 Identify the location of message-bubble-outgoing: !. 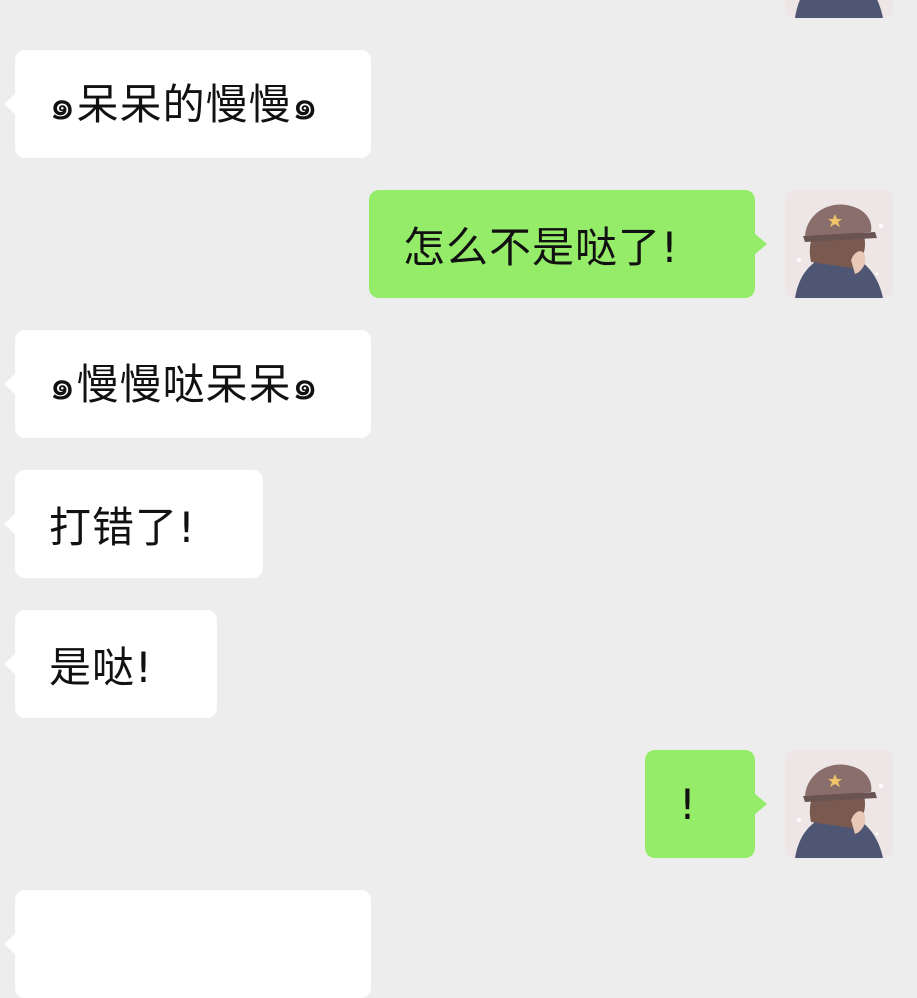
(706, 804).